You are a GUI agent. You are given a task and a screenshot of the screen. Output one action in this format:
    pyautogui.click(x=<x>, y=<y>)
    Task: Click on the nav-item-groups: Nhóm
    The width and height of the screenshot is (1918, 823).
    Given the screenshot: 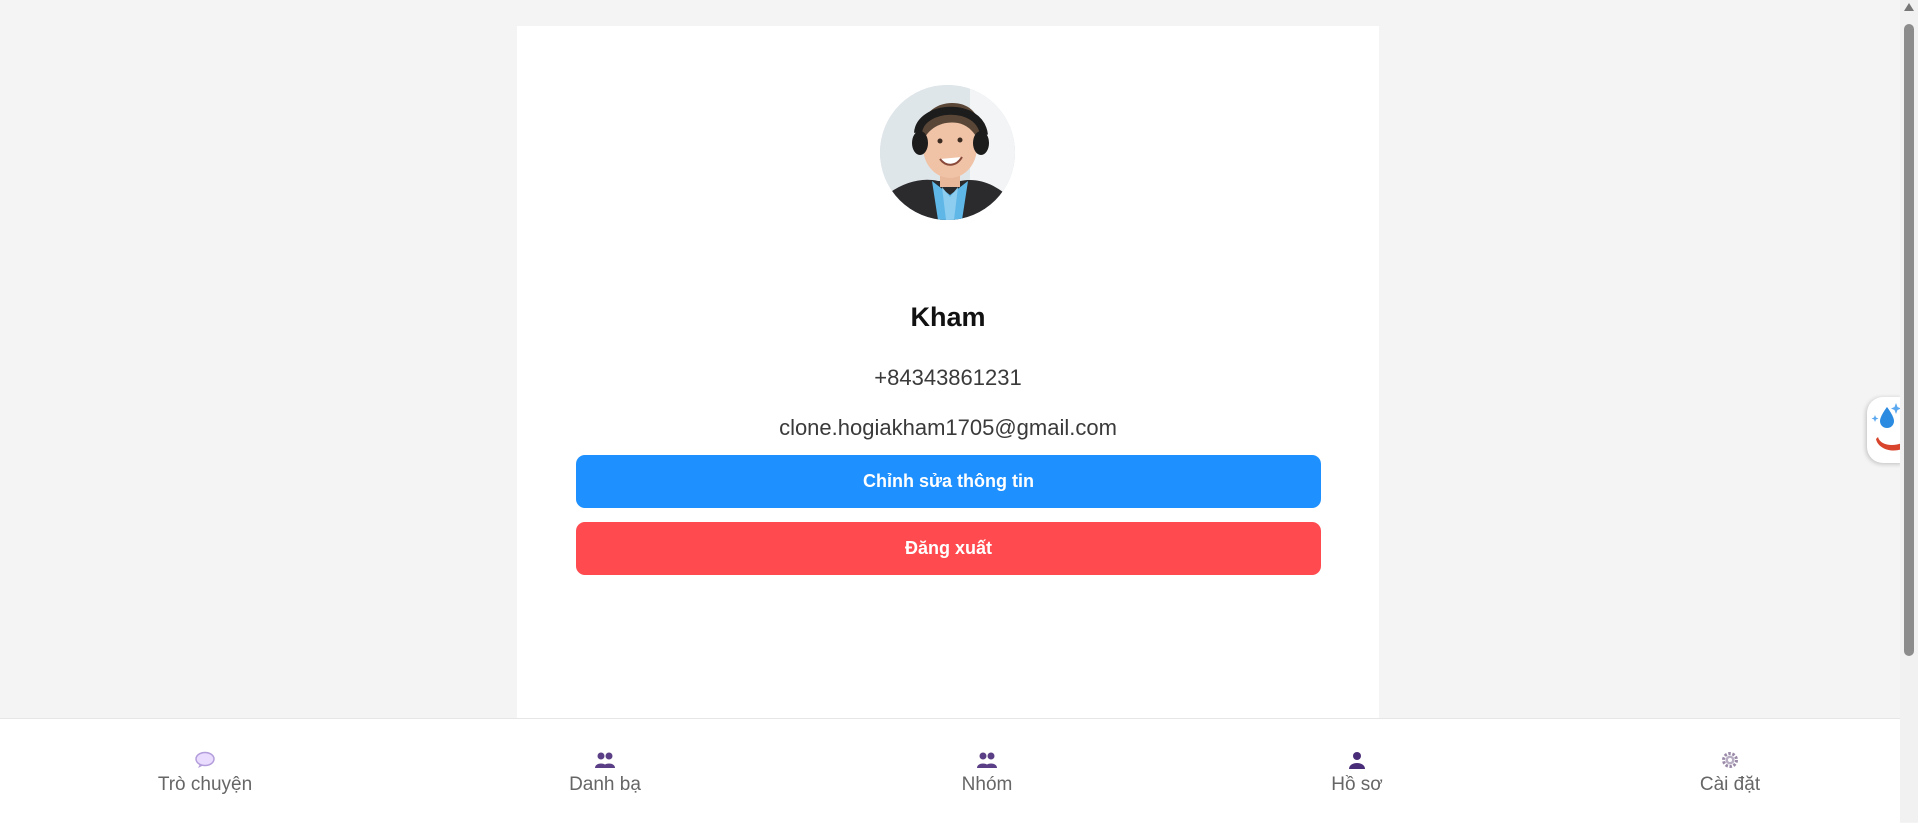 What is the action you would take?
    pyautogui.click(x=987, y=773)
    